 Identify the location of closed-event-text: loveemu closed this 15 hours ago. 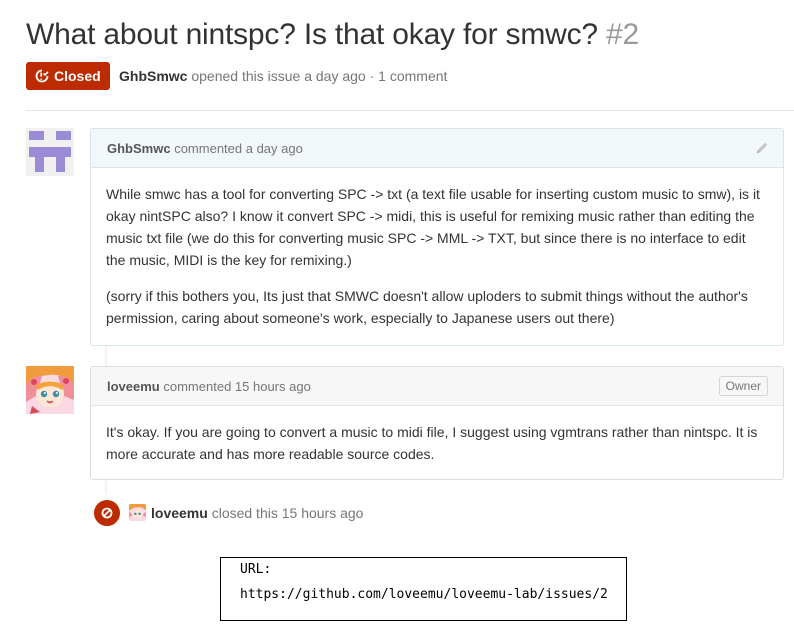
(257, 513).